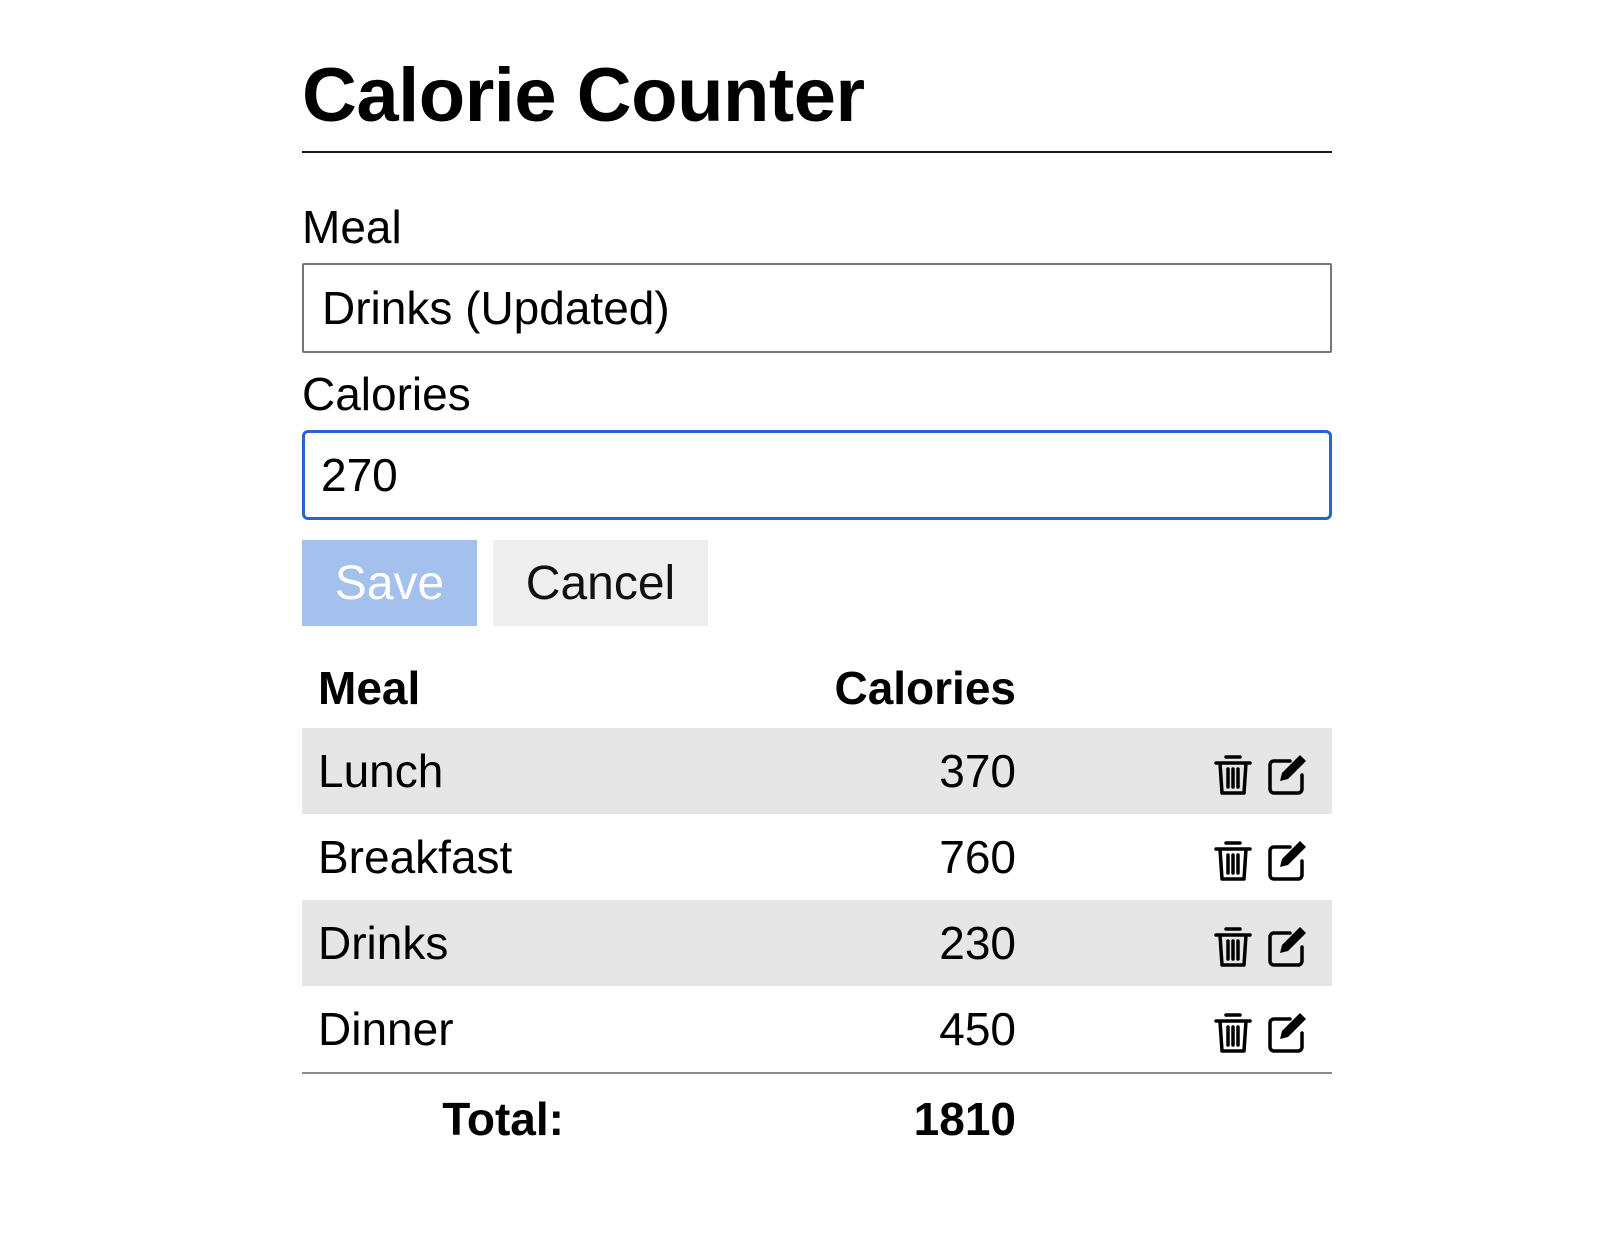  I want to click on meal-input, so click(817, 308).